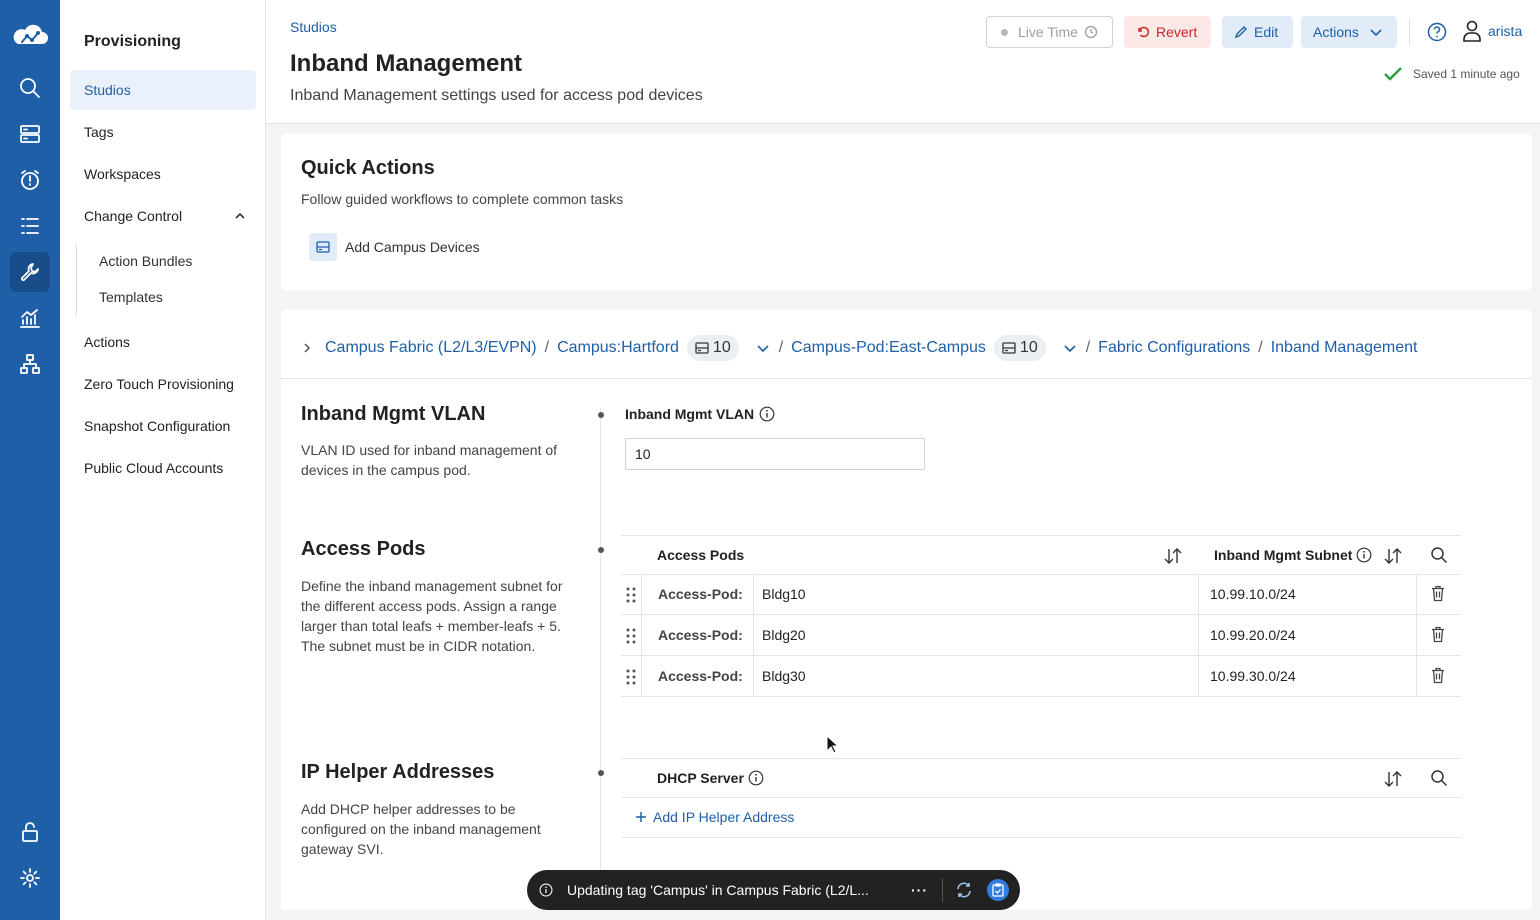  I want to click on breadcrumb-divider, so click(906, 378).